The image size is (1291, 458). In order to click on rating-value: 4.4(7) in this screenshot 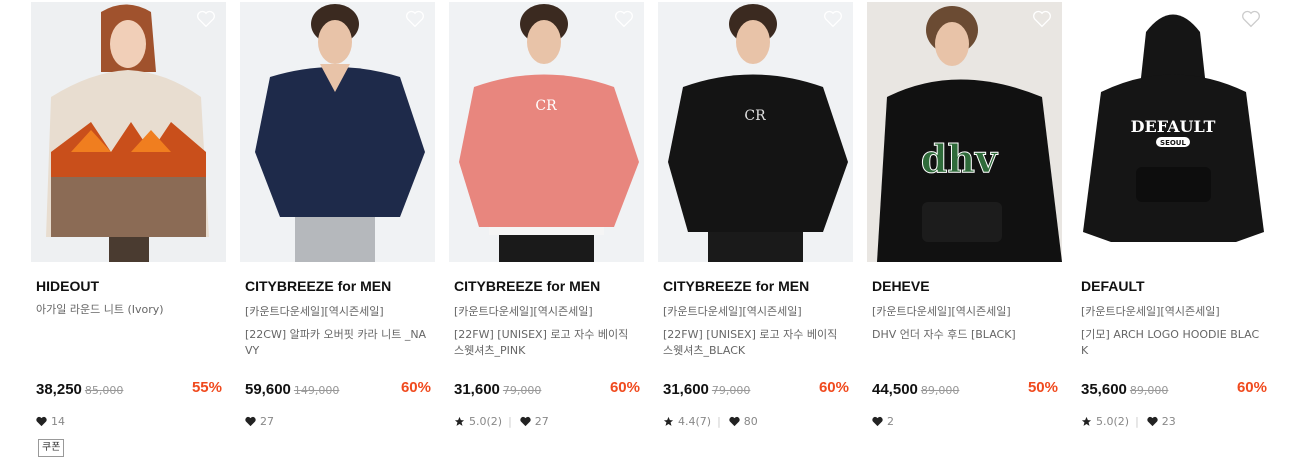, I will do `click(695, 421)`.